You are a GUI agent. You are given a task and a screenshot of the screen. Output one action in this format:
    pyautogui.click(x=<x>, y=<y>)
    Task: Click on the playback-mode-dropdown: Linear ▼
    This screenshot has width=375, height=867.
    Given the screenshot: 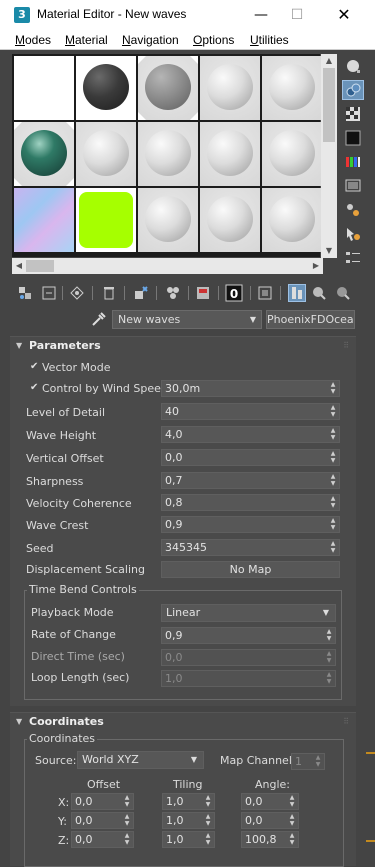 What is the action you would take?
    pyautogui.click(x=248, y=613)
    